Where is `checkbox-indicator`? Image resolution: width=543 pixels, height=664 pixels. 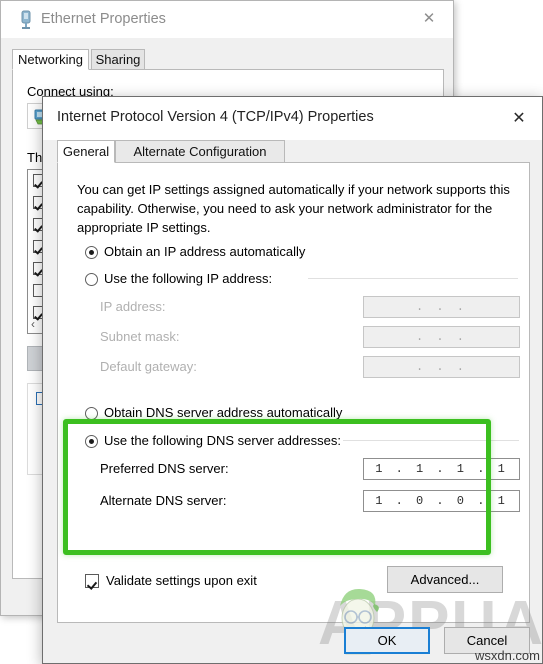
checkbox-indicator is located at coordinates (92, 581).